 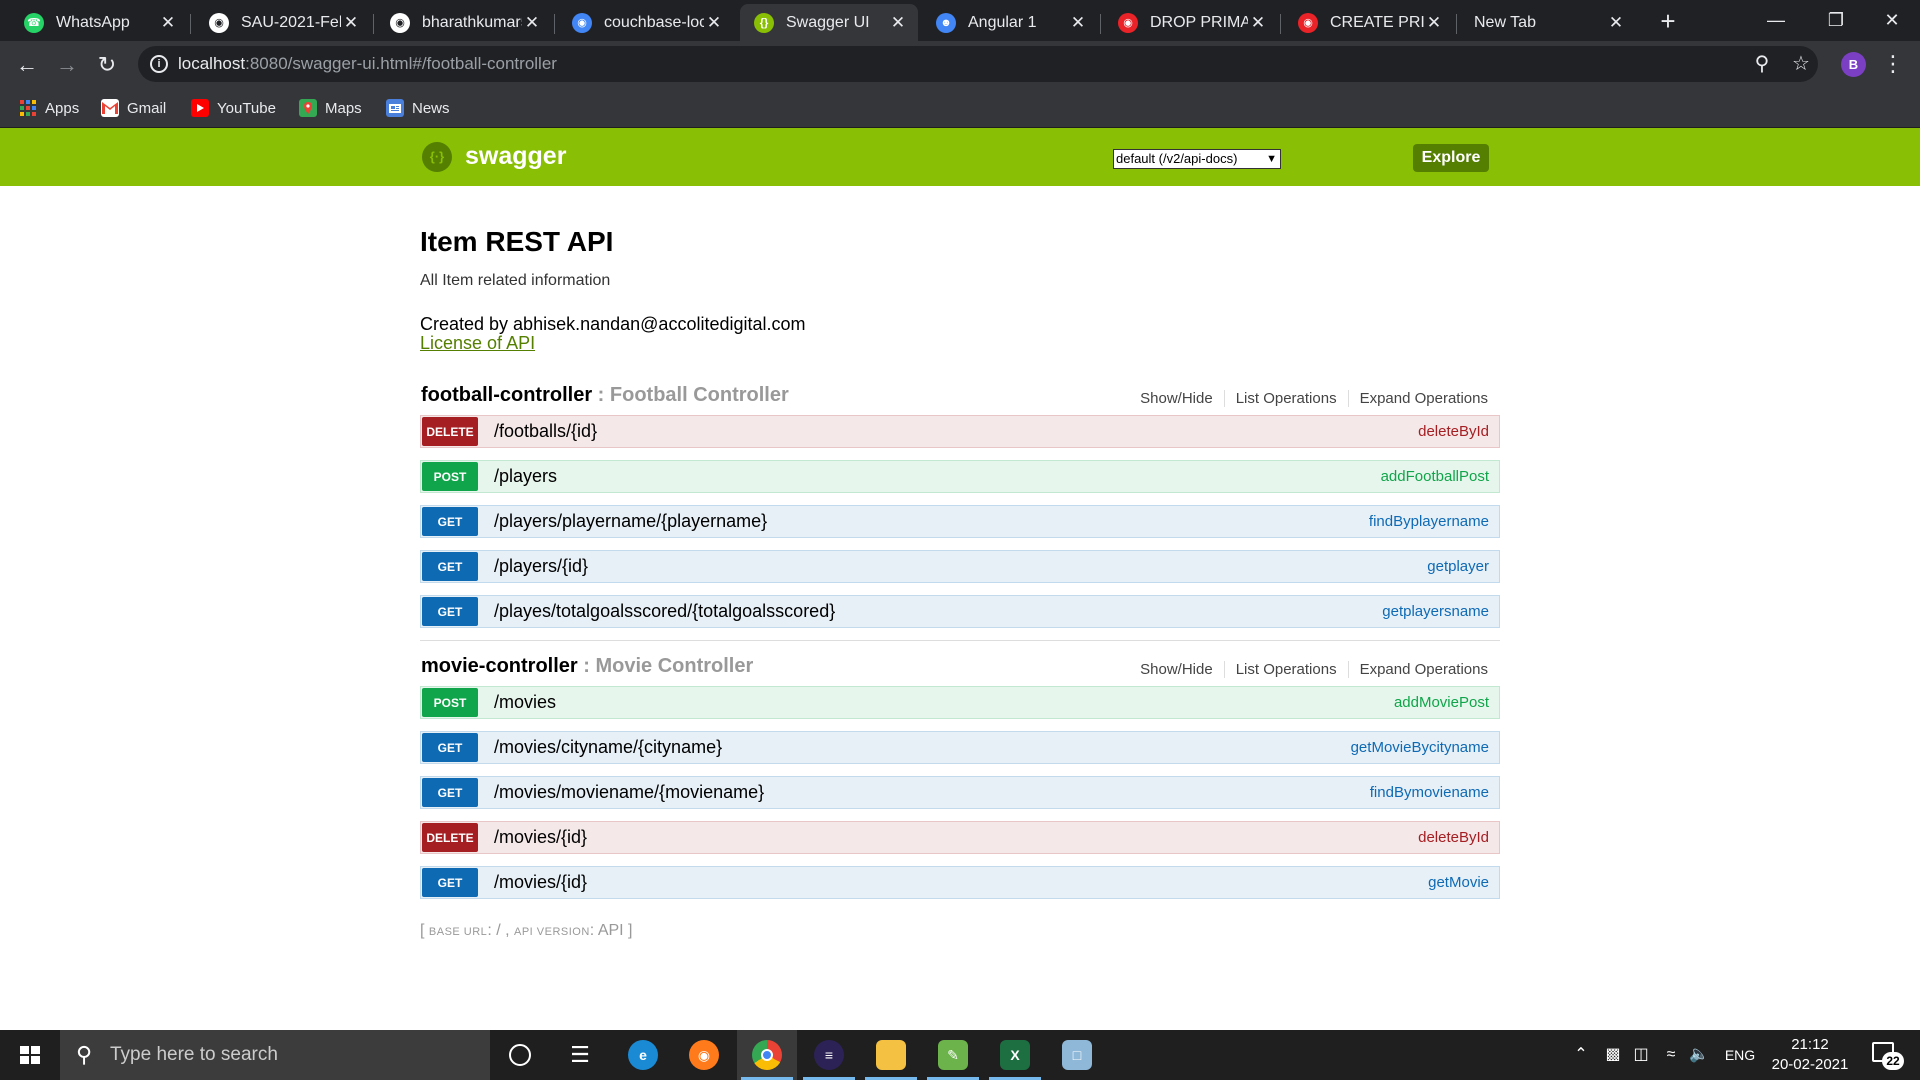 I want to click on start-button, so click(x=30, y=1055).